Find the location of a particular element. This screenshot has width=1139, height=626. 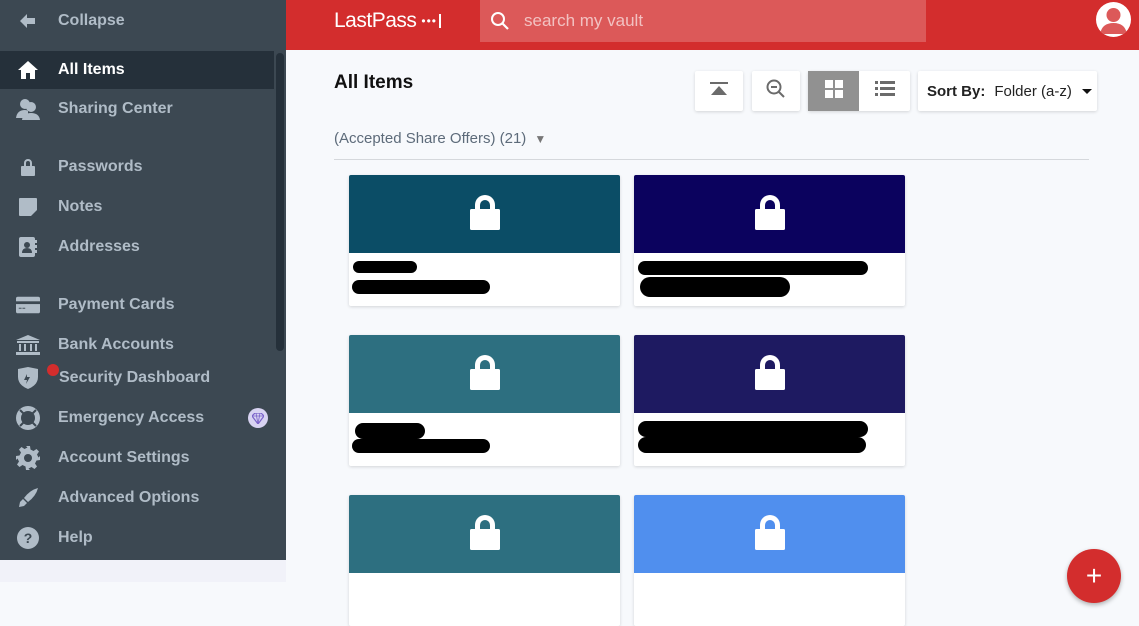

sidebar-item-notes: Notes is located at coordinates (137, 207).